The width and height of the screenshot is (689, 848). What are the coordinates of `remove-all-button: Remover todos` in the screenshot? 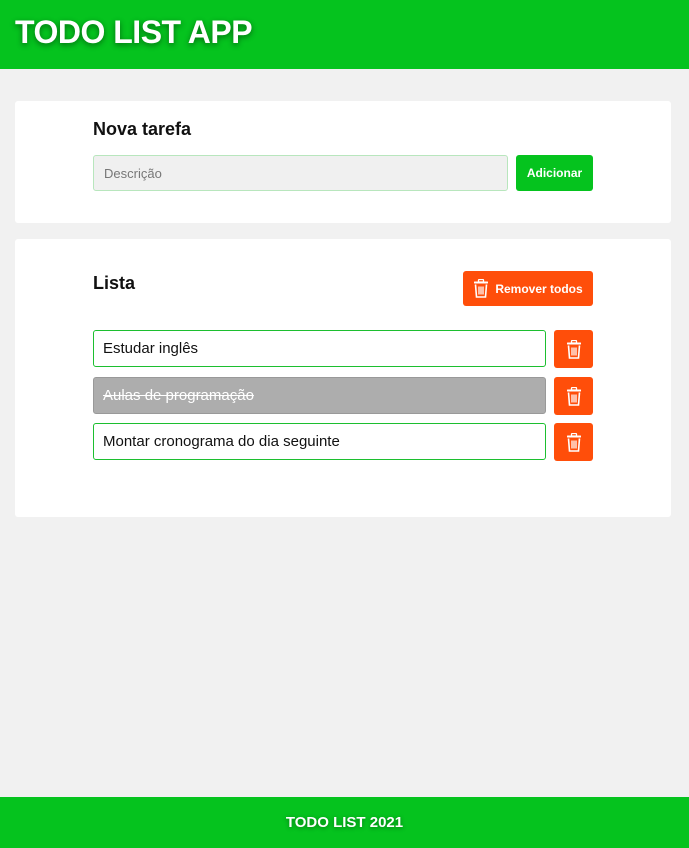 It's located at (528, 288).